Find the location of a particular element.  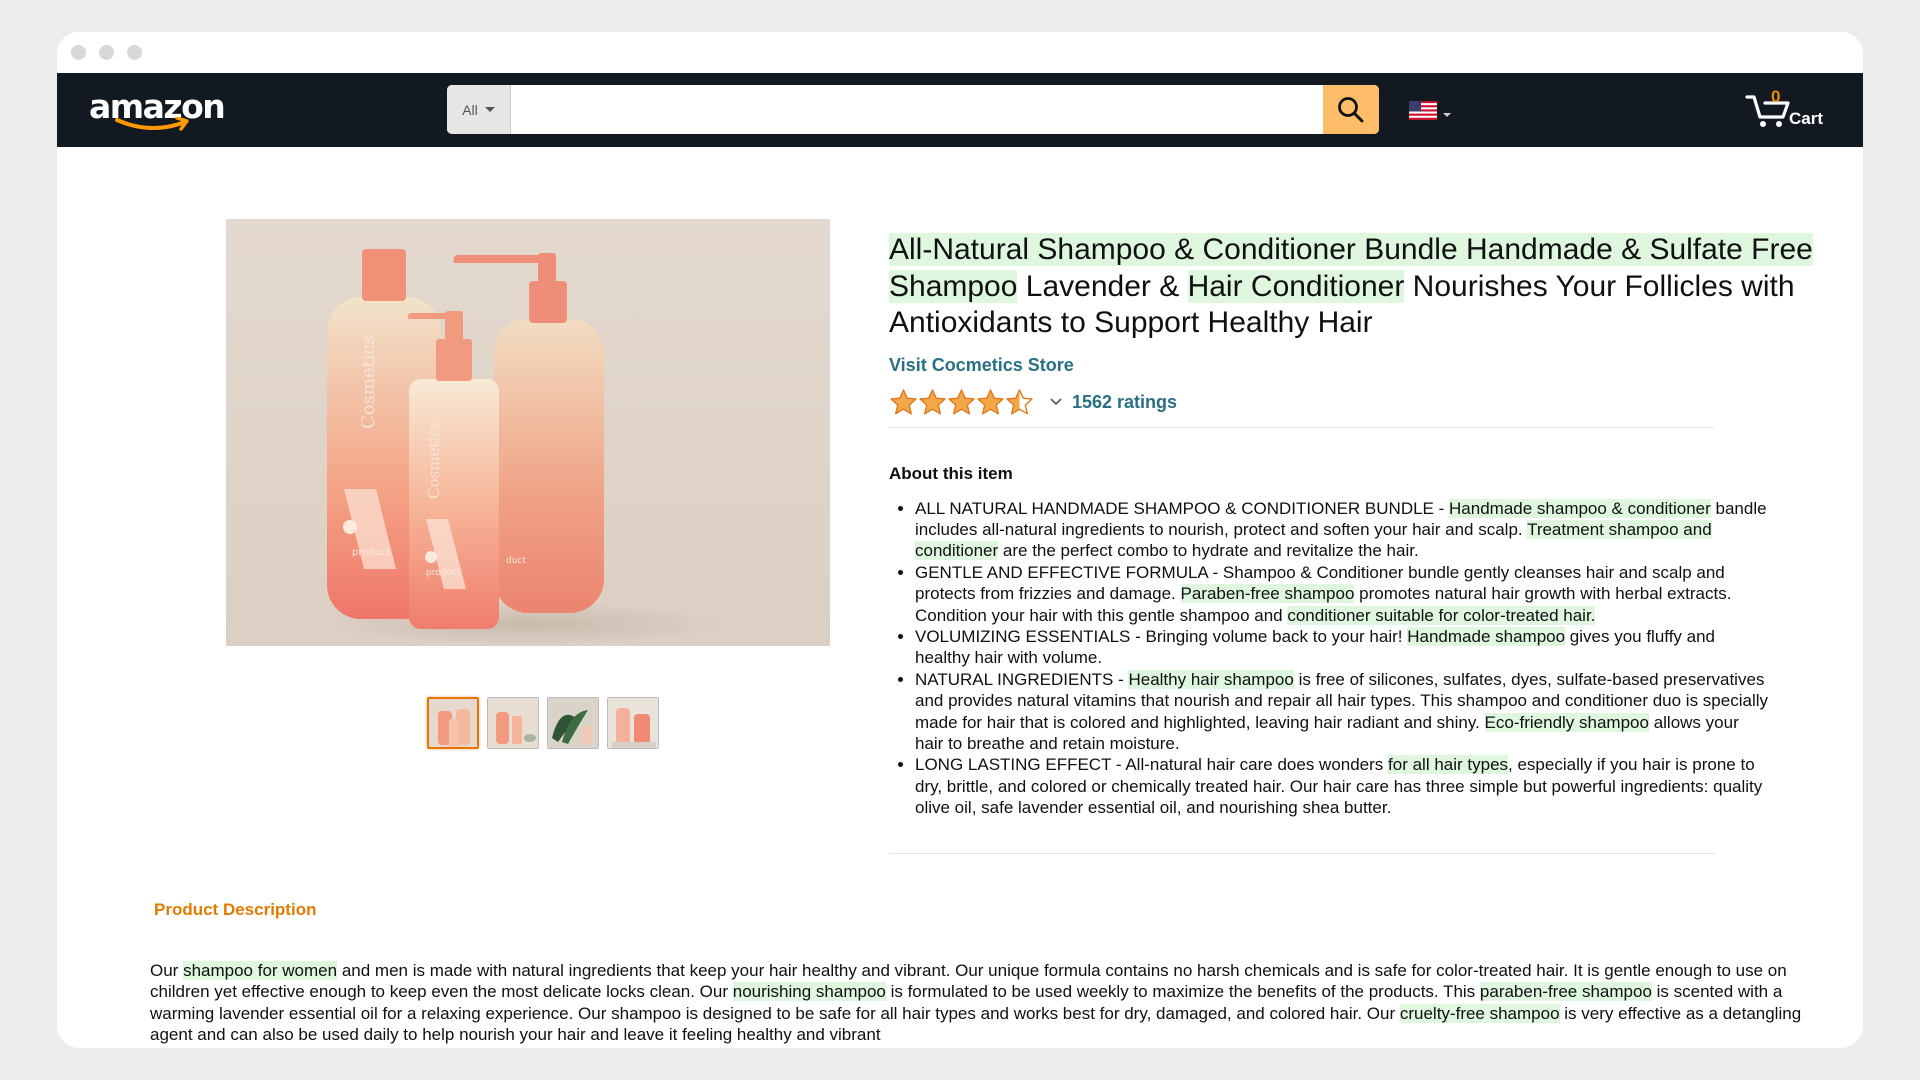

search-bar: All is located at coordinates (913, 109).